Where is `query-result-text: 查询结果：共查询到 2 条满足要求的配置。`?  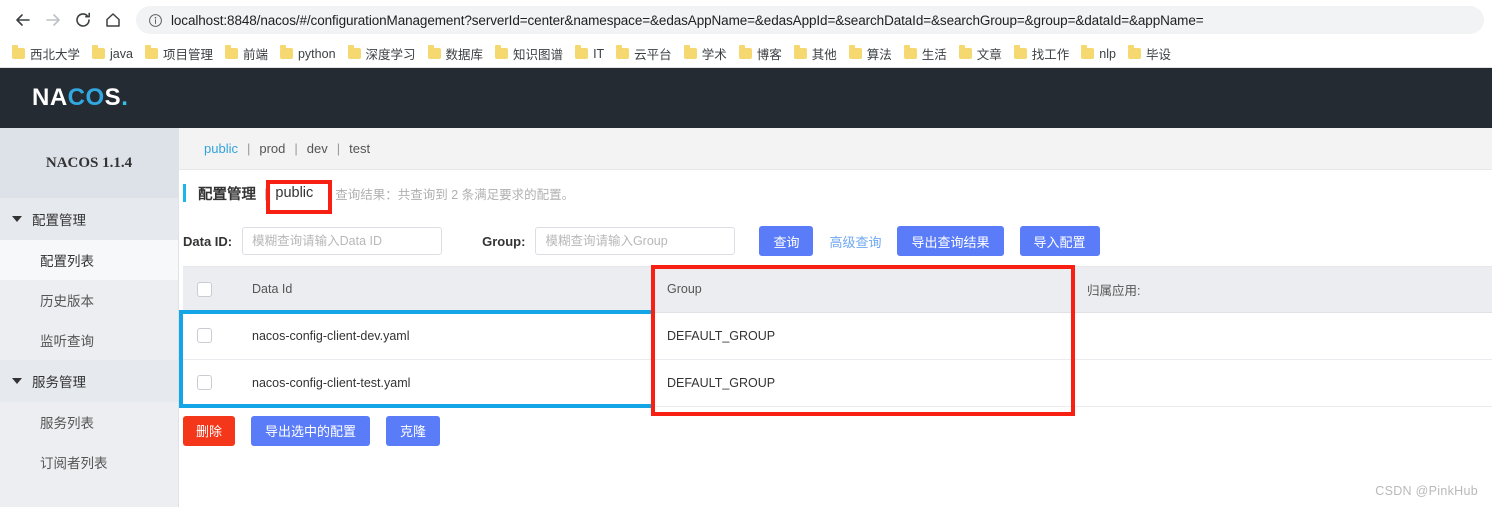 query-result-text: 查询结果：共查询到 2 条满足要求的配置。 is located at coordinates (455, 194).